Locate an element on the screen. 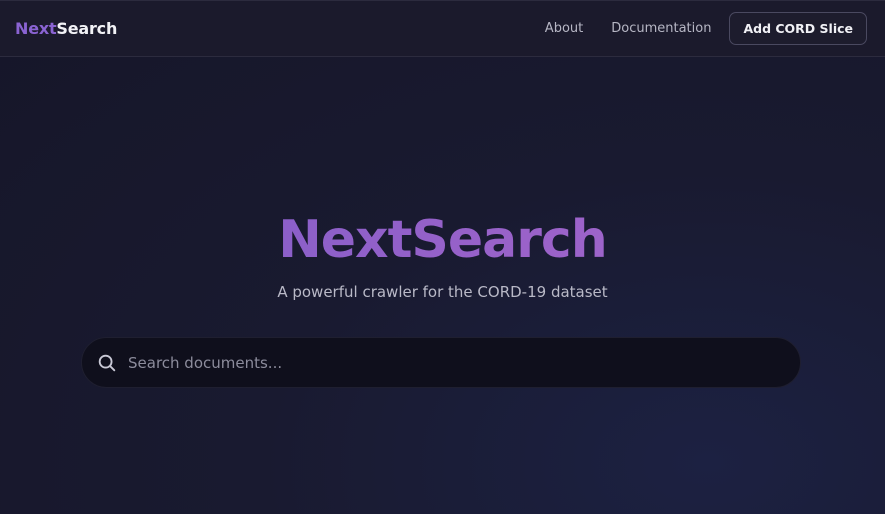  hero-title: NextSearch is located at coordinates (442, 240).